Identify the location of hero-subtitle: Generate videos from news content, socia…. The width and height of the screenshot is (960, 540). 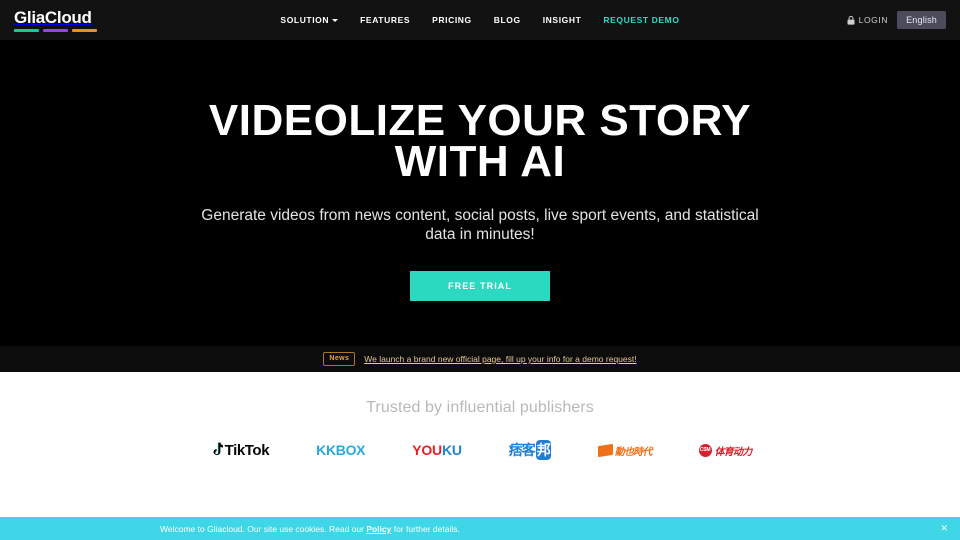
(480, 225).